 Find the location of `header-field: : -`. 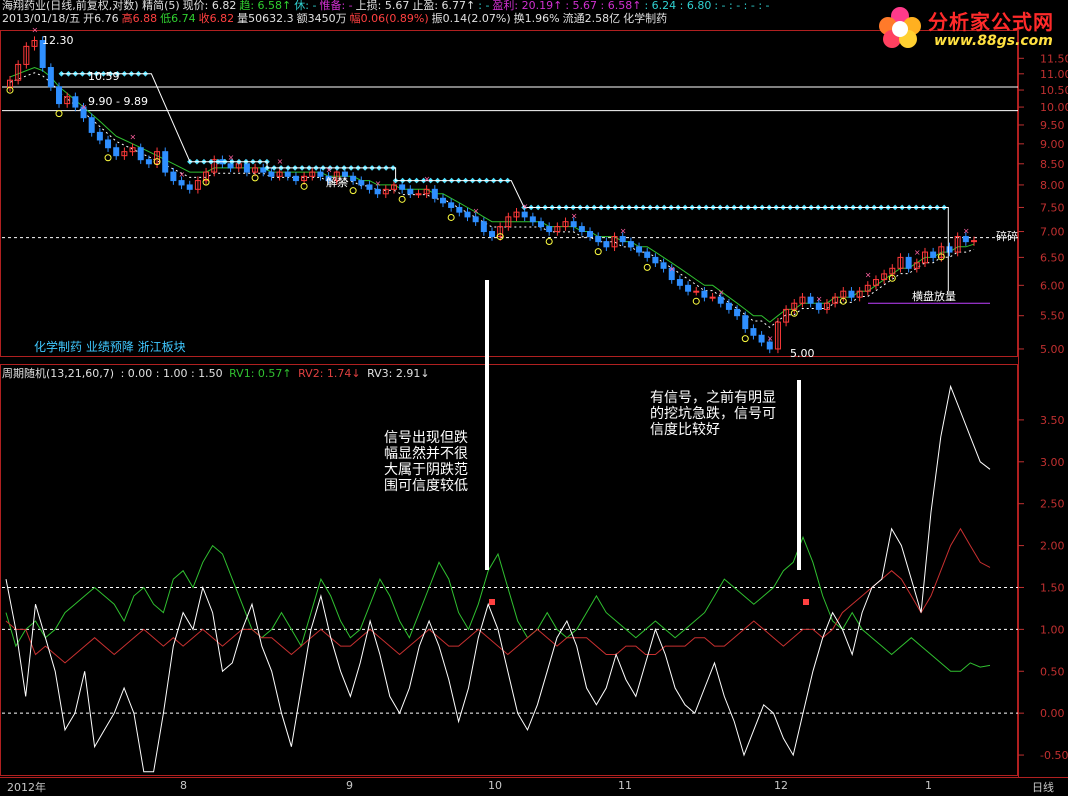

header-field: : - is located at coordinates (484, 6).